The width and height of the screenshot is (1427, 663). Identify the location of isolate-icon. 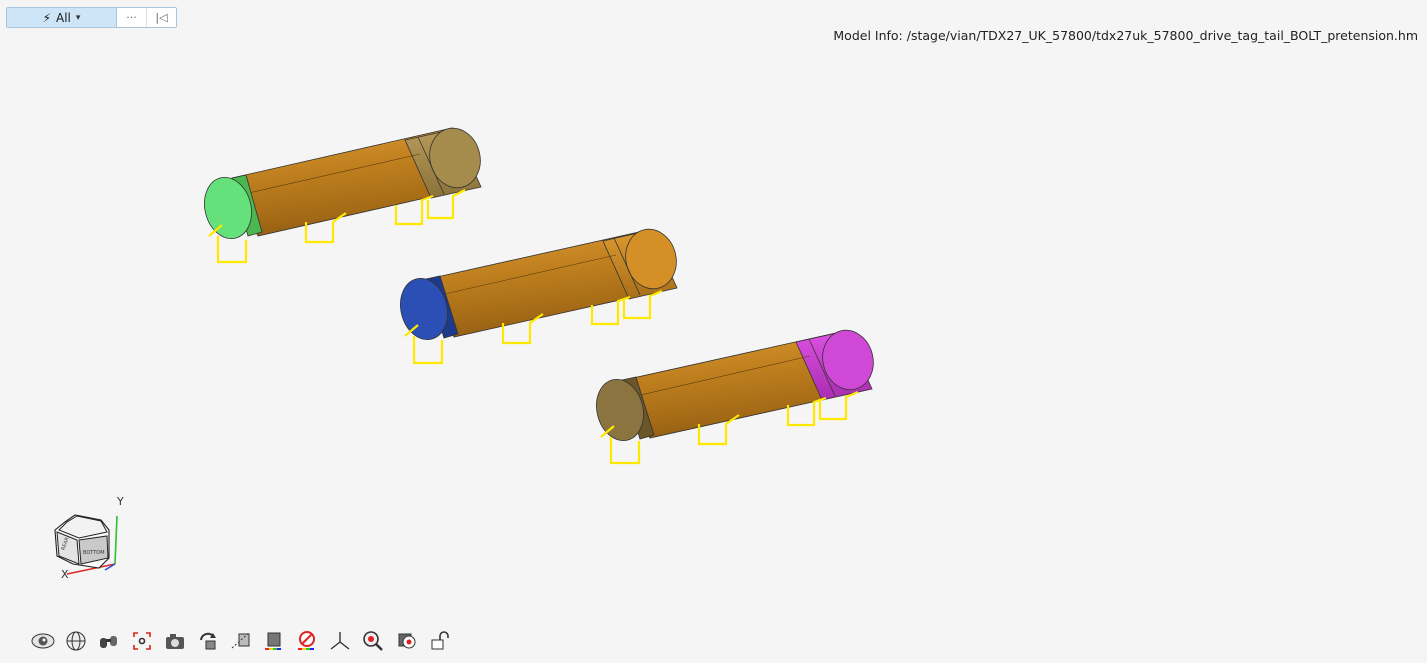
(405, 640).